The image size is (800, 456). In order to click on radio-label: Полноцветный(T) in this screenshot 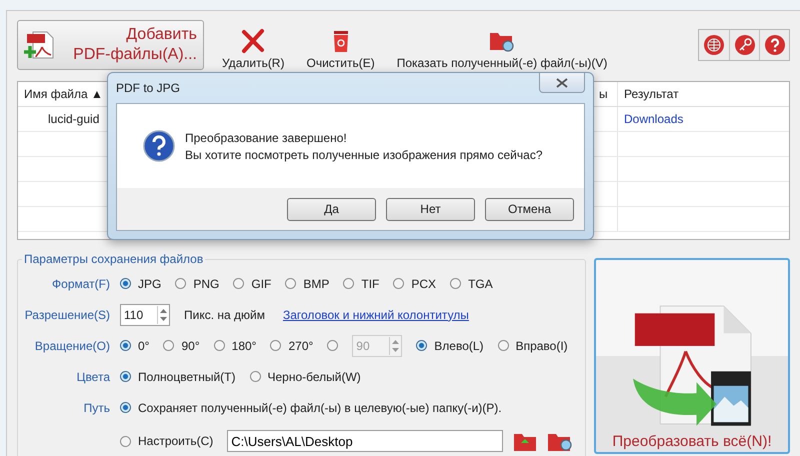, I will do `click(187, 377)`.